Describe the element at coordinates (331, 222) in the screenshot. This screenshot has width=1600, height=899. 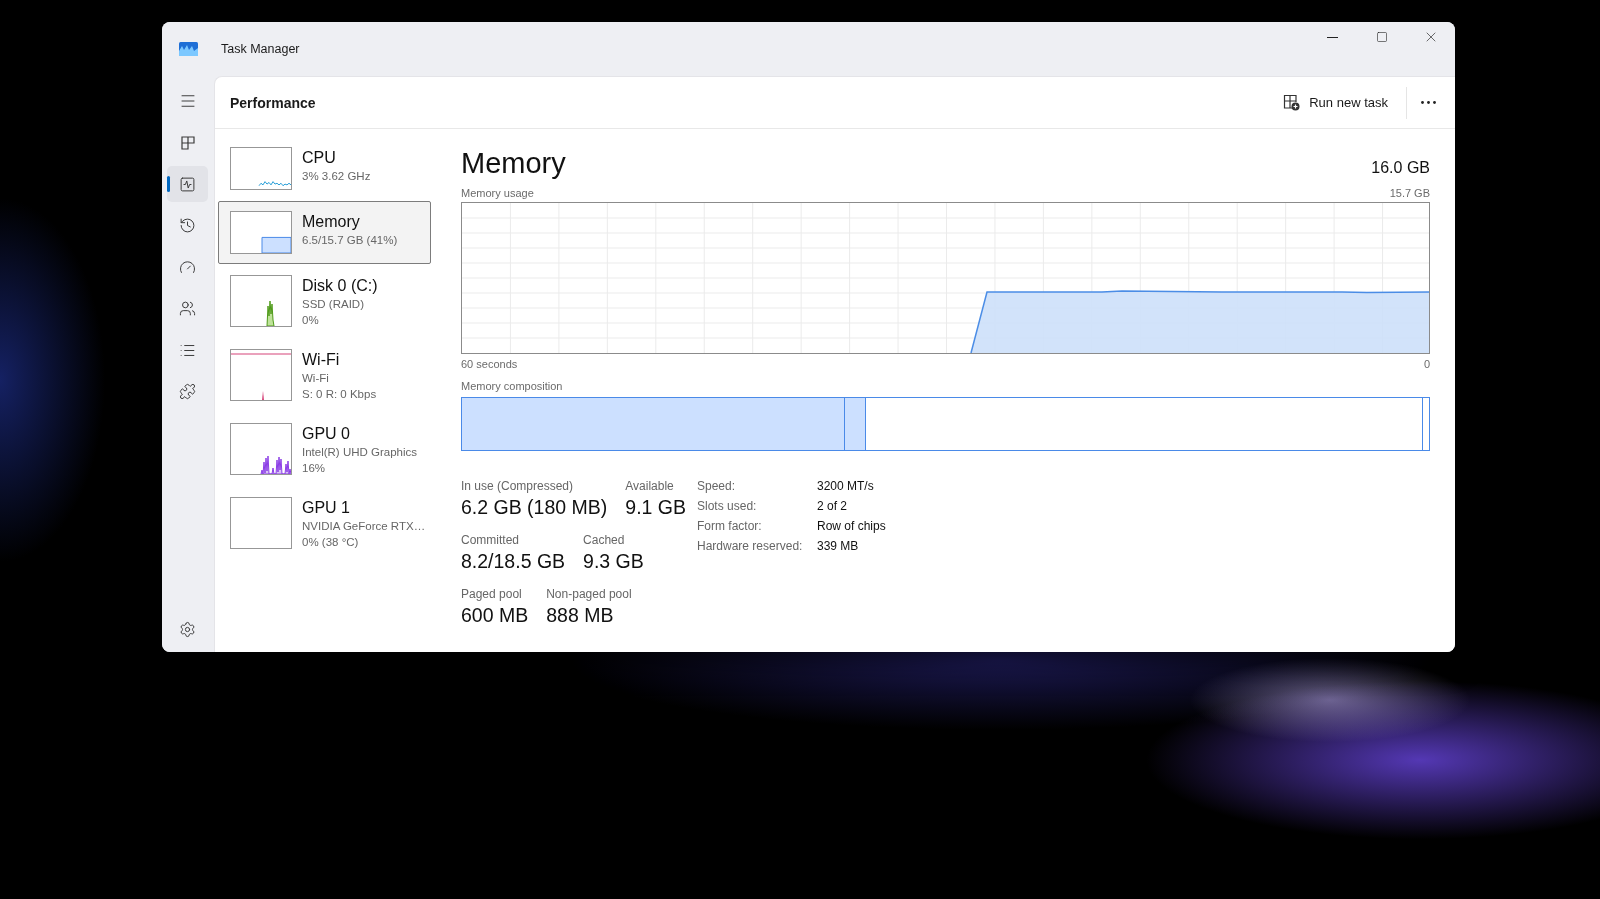
I see `device-name: Memory` at that location.